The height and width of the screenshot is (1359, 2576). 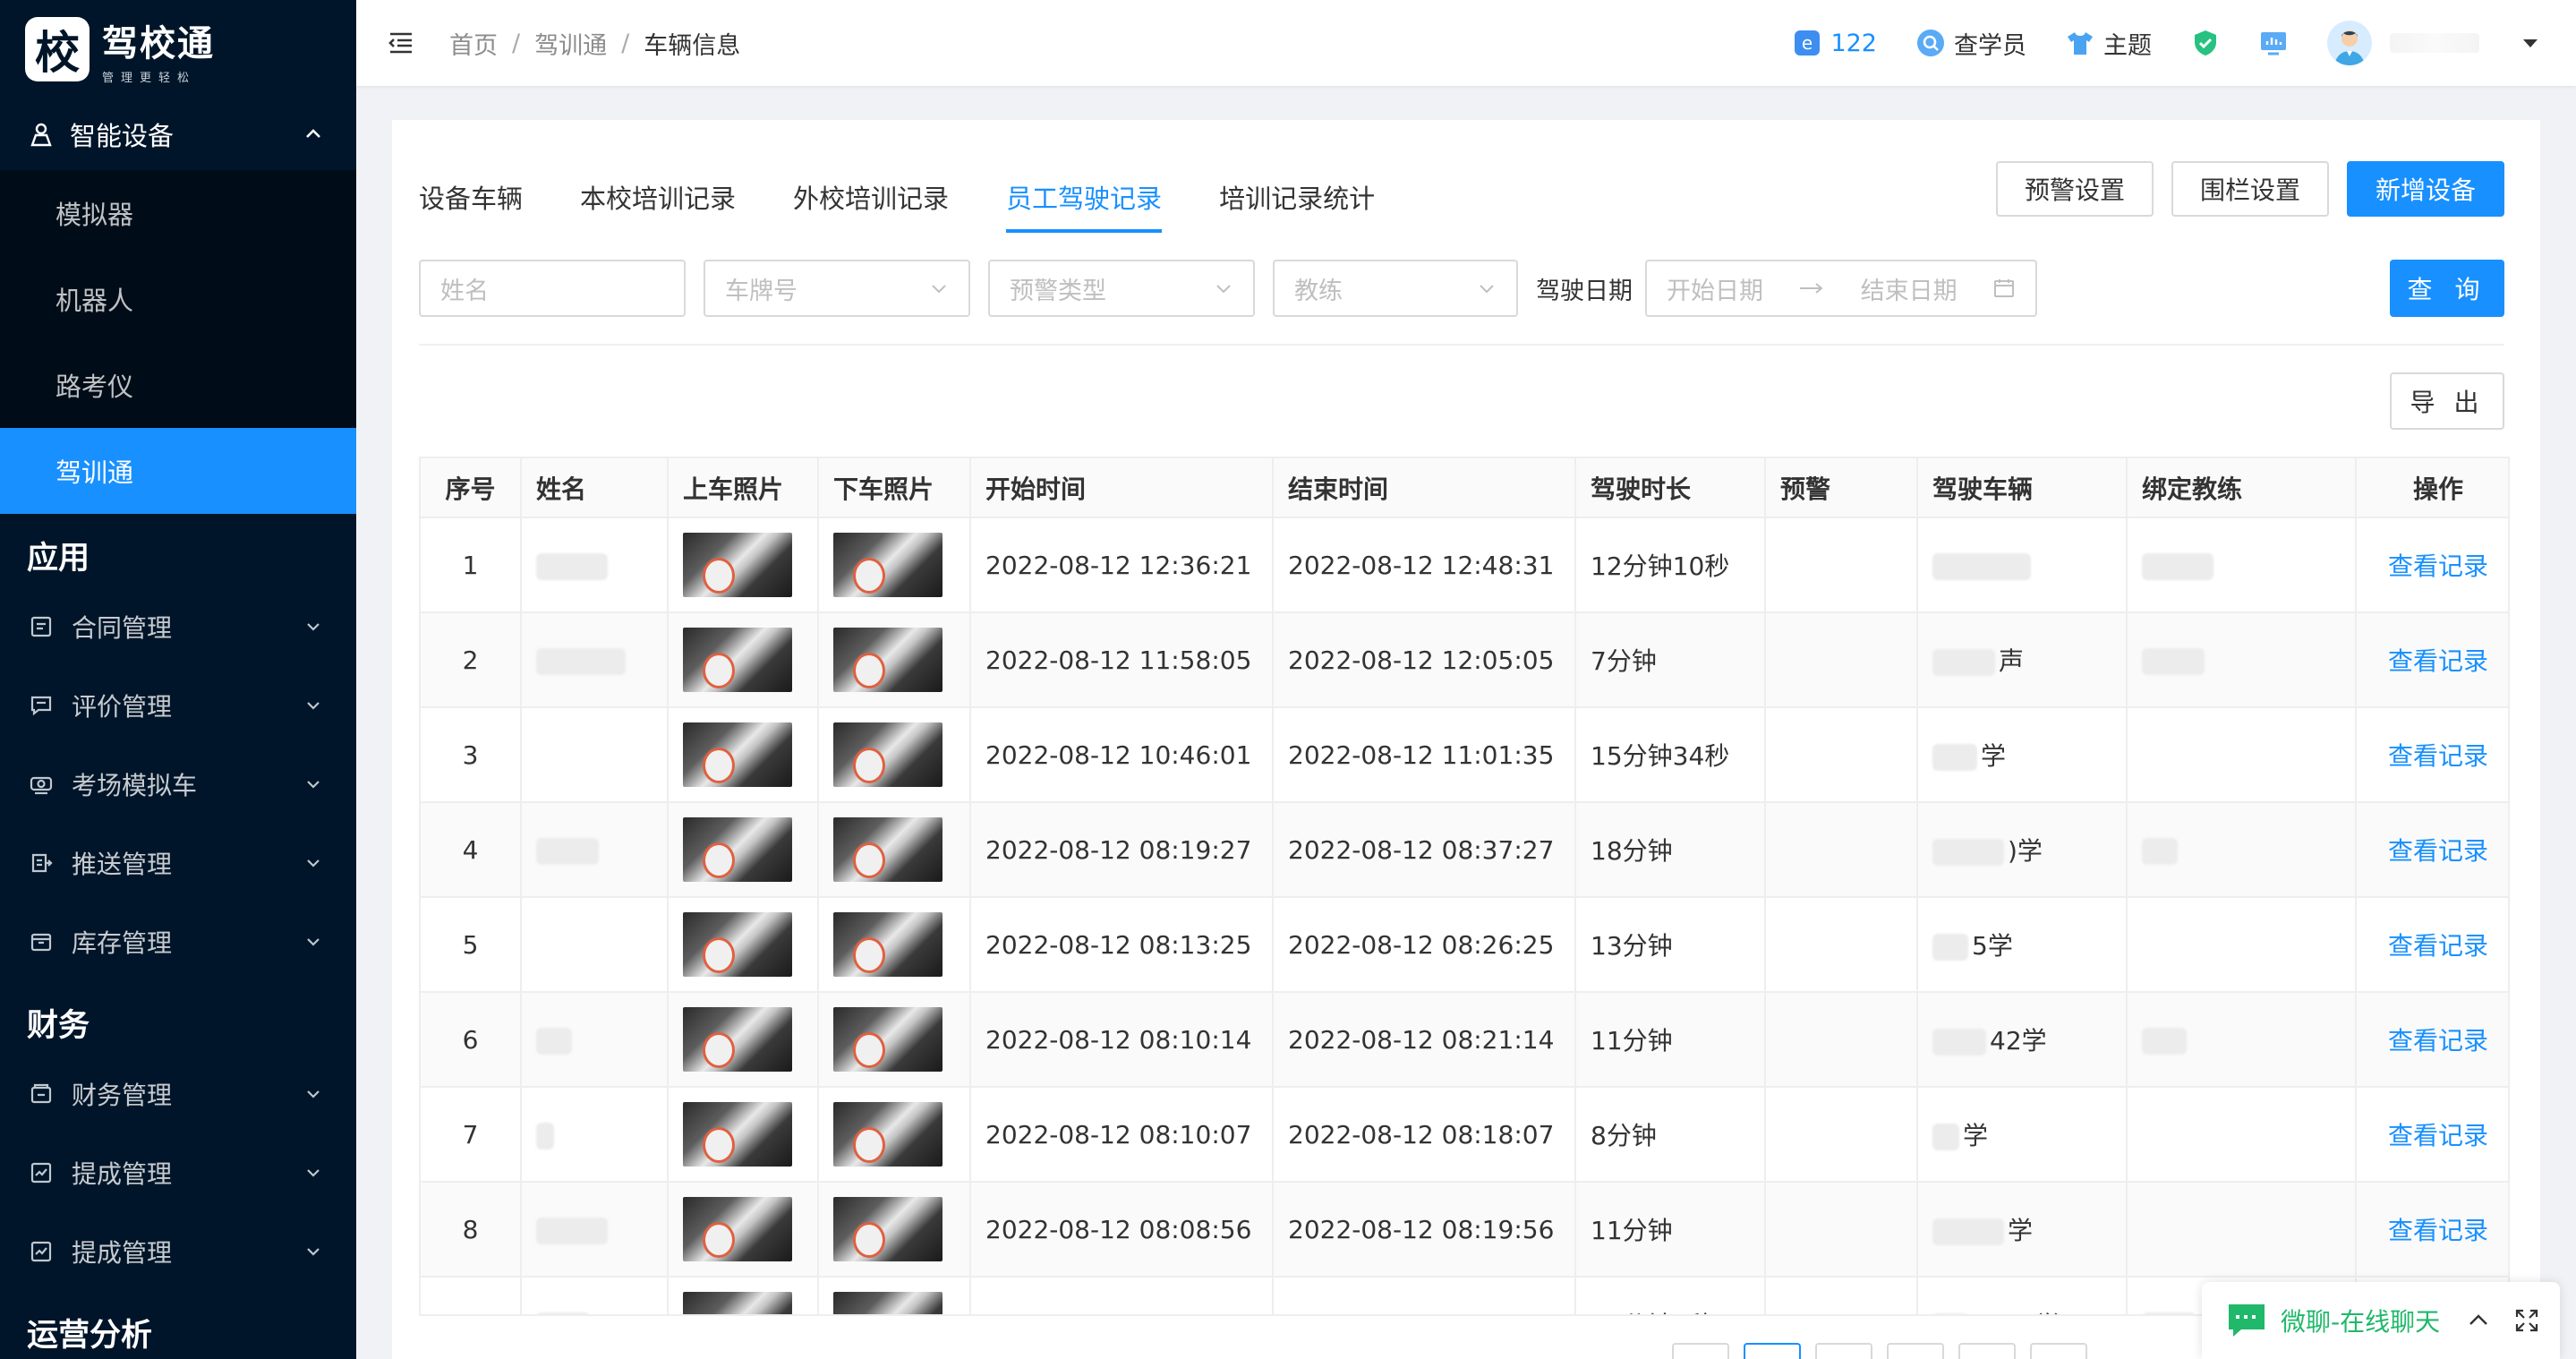 What do you see at coordinates (178, 1251) in the screenshot?
I see `sidebar-item-commission-2: 提成管理` at bounding box center [178, 1251].